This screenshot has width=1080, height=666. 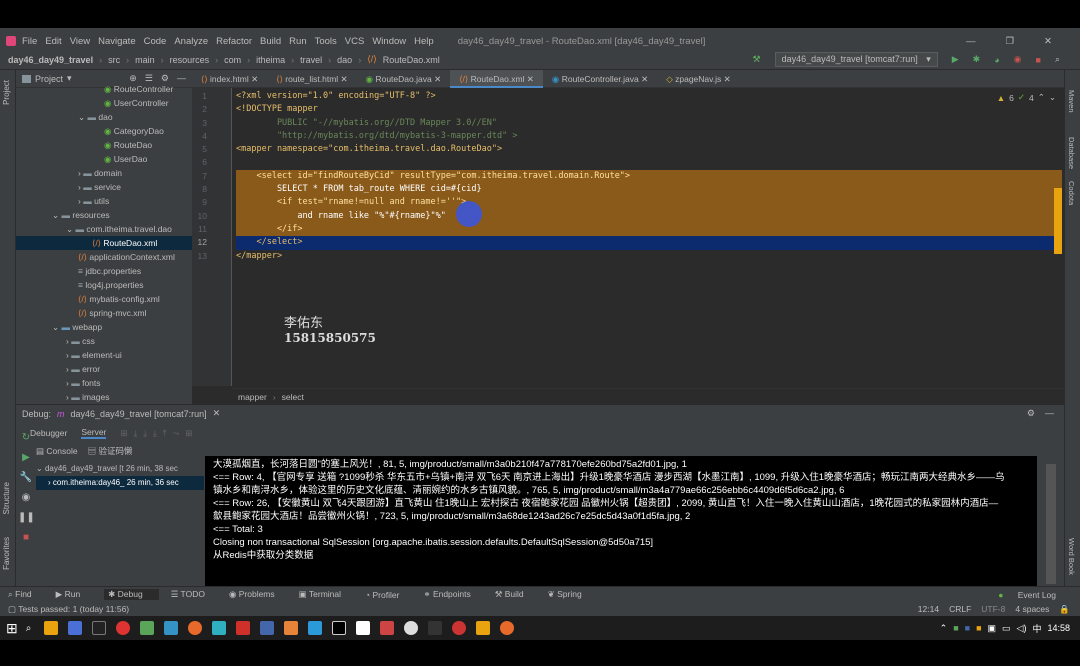 I want to click on console-scrollbar, so click(x=1051, y=524).